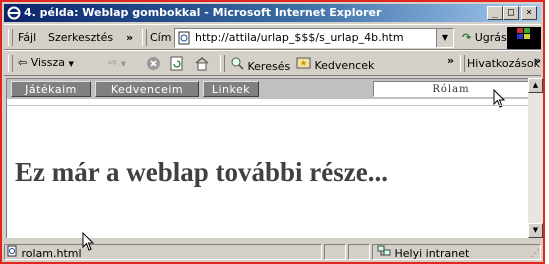  What do you see at coordinates (237, 64) in the screenshot?
I see `search-icon` at bounding box center [237, 64].